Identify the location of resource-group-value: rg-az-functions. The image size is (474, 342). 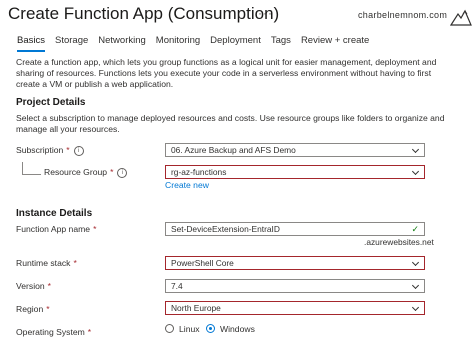
(199, 172).